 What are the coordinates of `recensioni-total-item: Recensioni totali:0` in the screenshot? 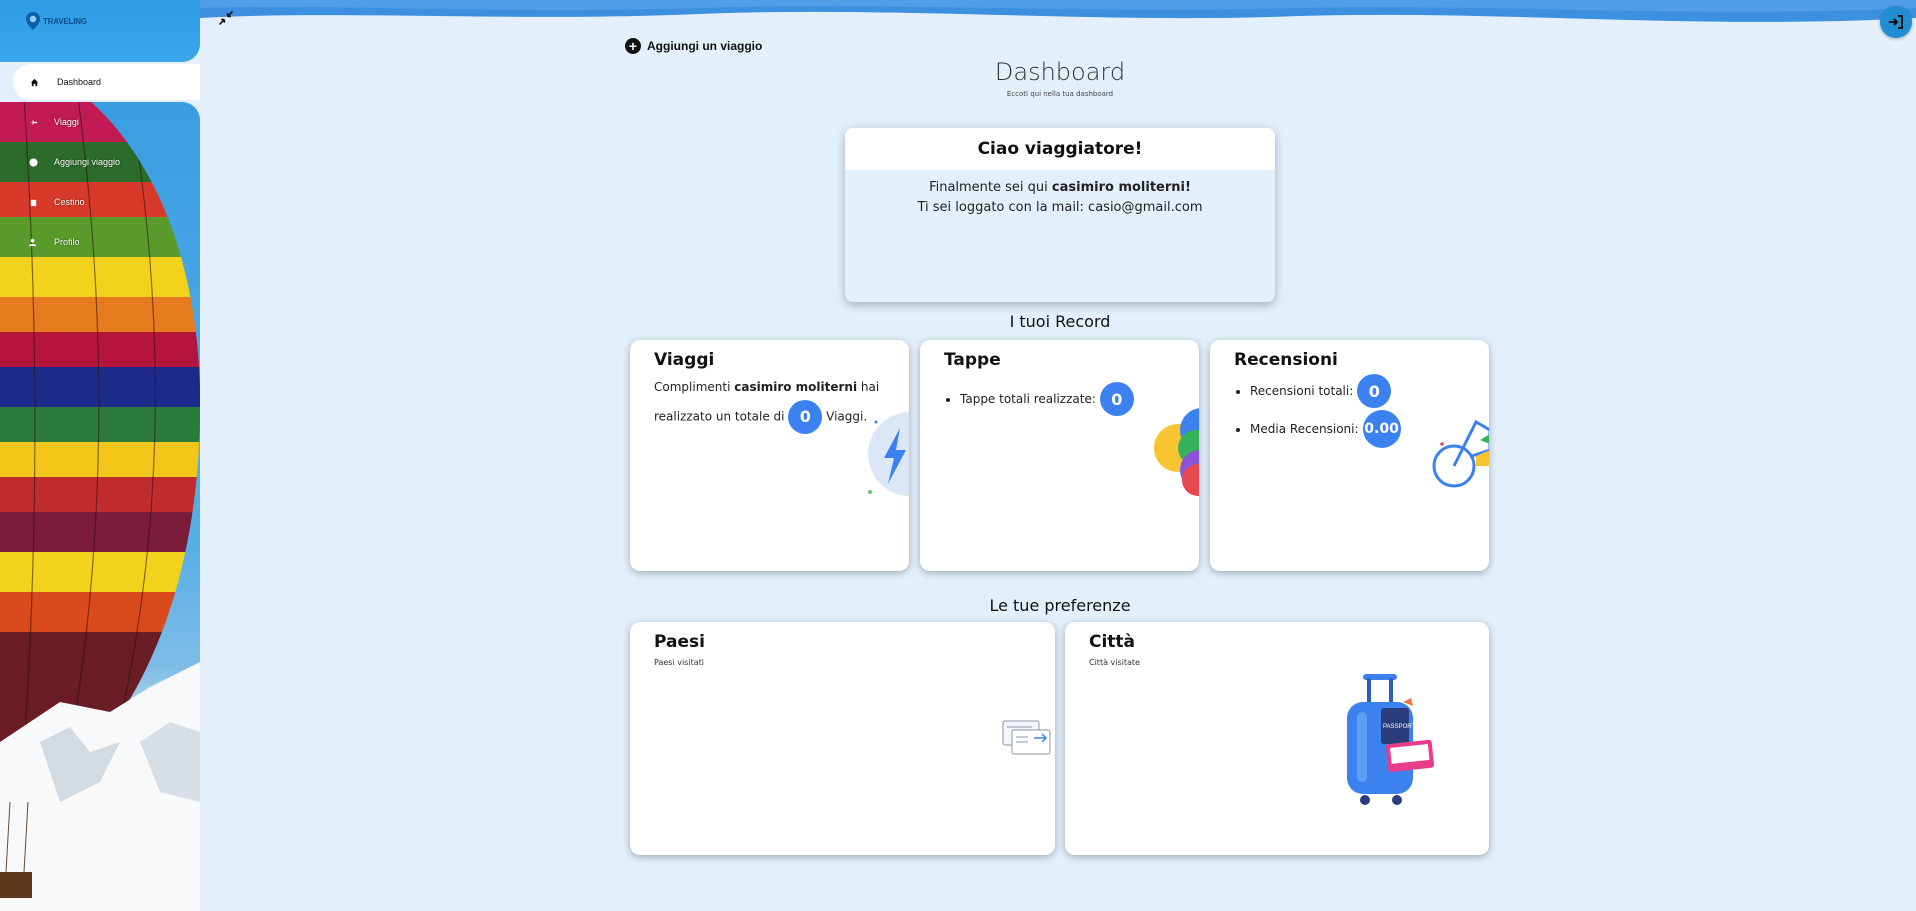 It's located at (1325, 391).